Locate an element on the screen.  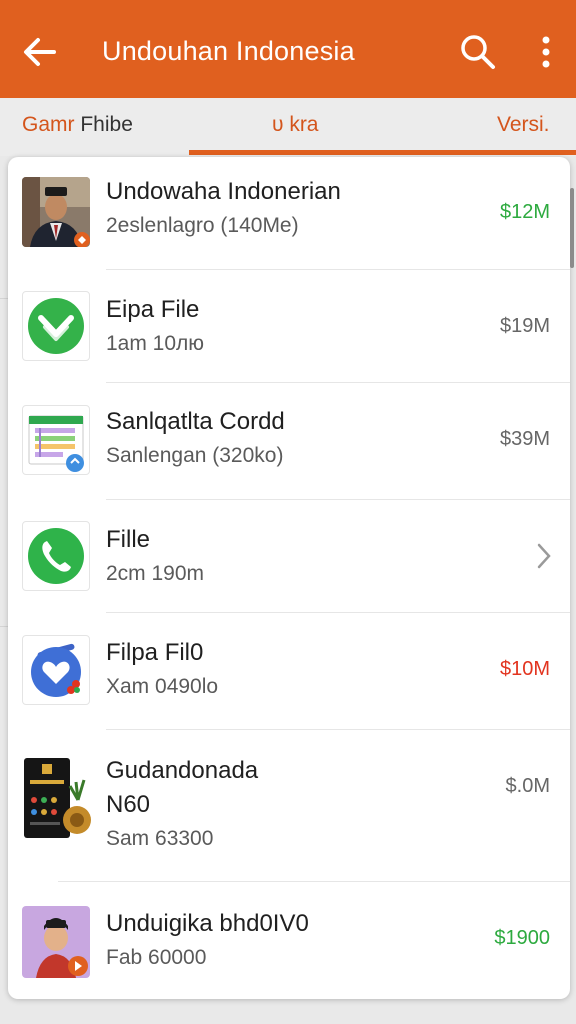
tab-bar: Gamr Fhibe υ kra Versi. is located at coordinates (288, 127).